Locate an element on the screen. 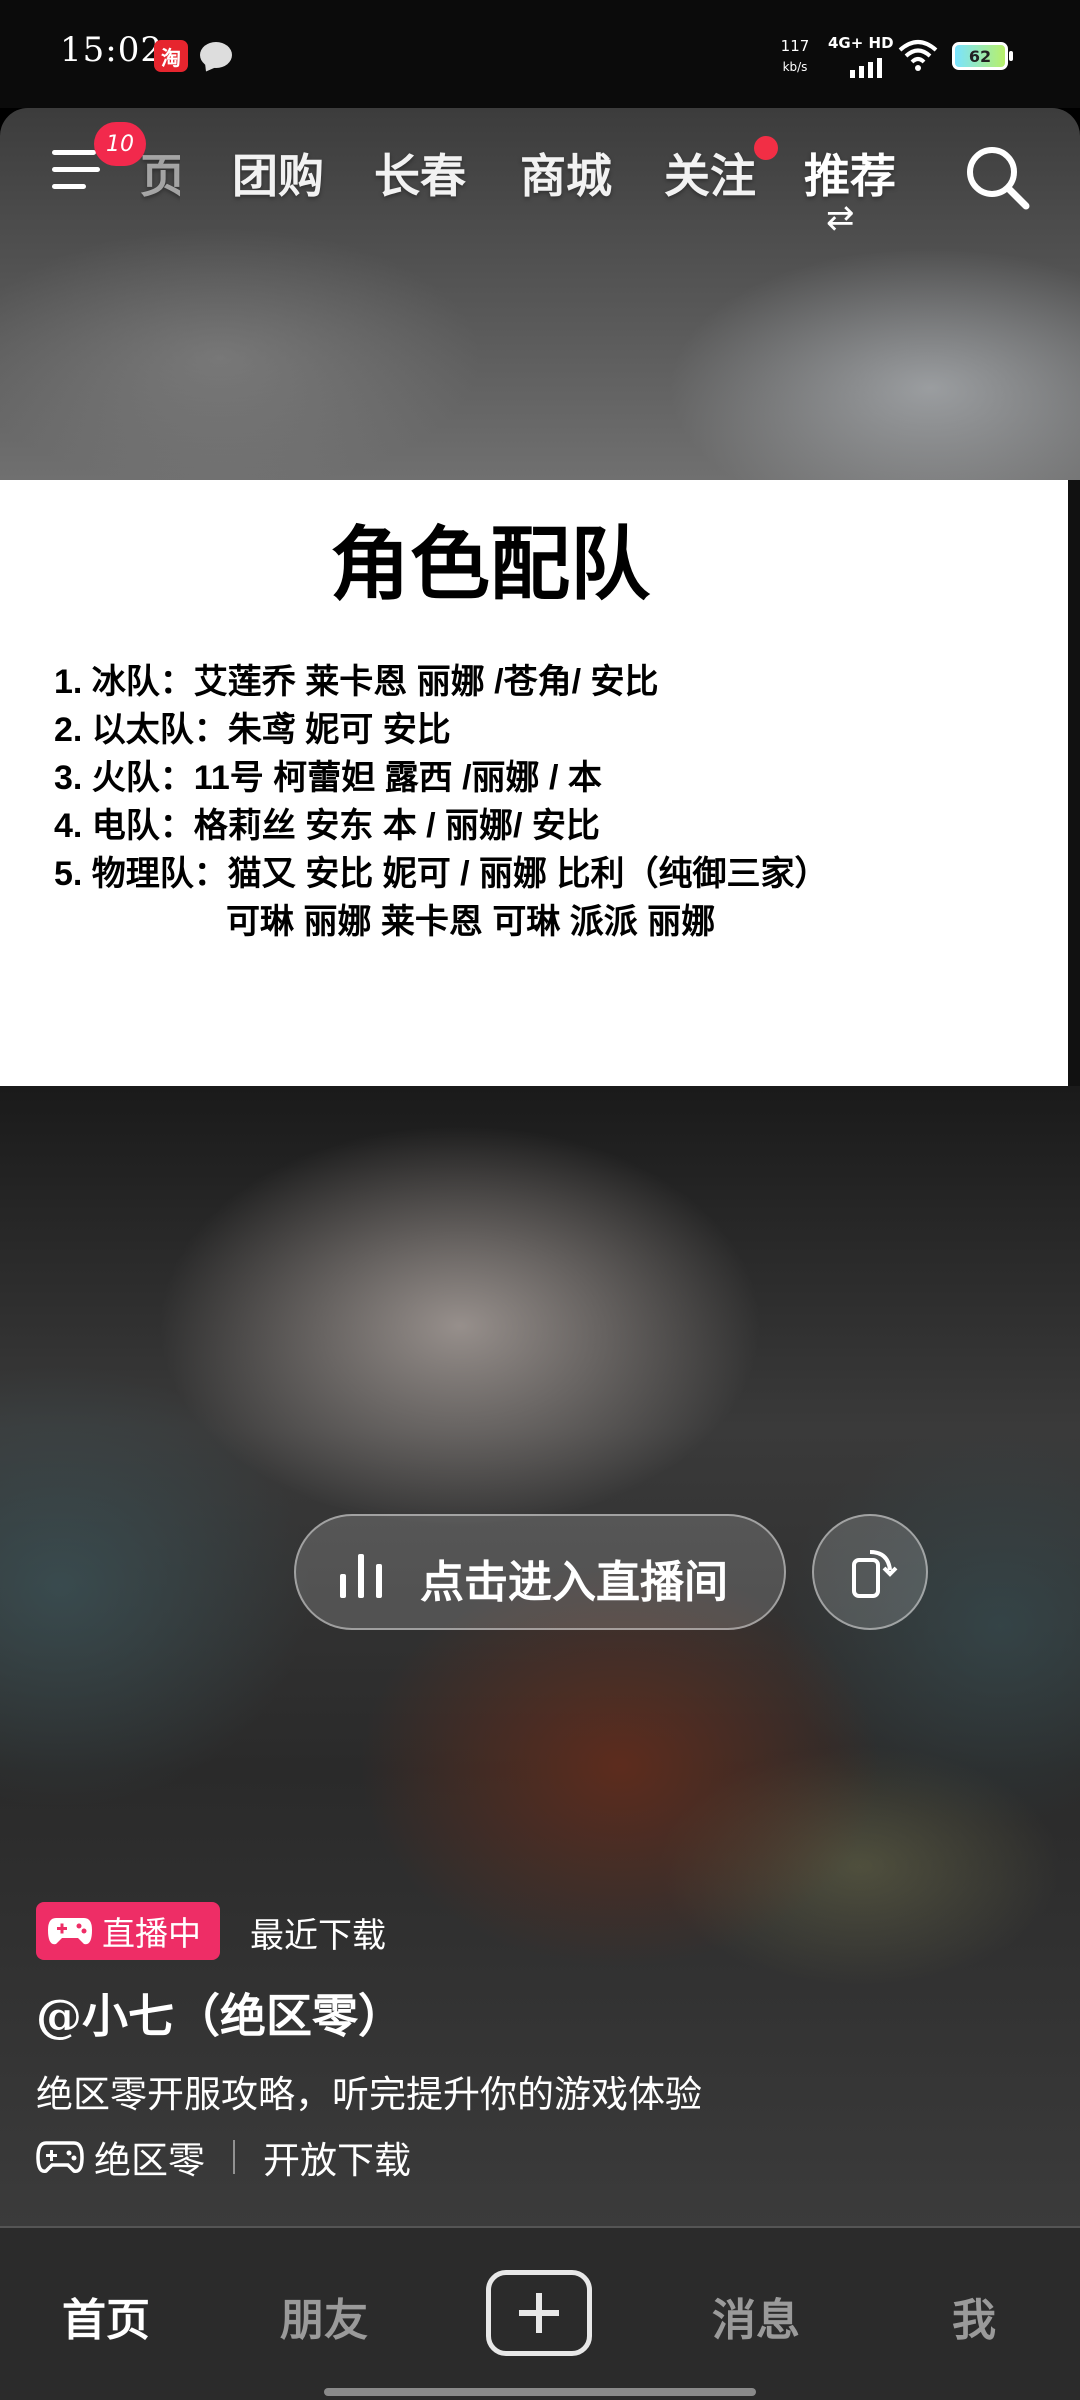 The height and width of the screenshot is (2400, 1080). chat-notification-icon is located at coordinates (216, 55).